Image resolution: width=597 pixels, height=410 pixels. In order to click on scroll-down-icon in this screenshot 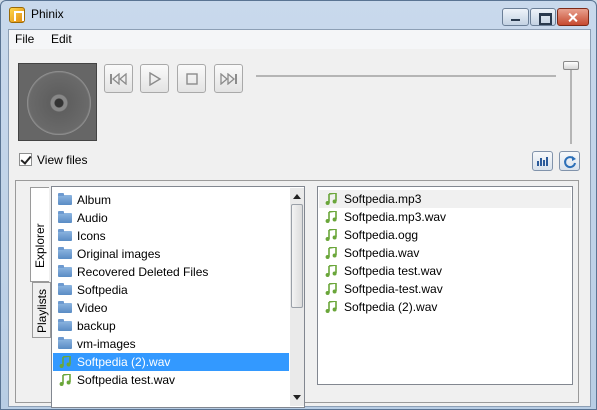, I will do `click(297, 397)`.